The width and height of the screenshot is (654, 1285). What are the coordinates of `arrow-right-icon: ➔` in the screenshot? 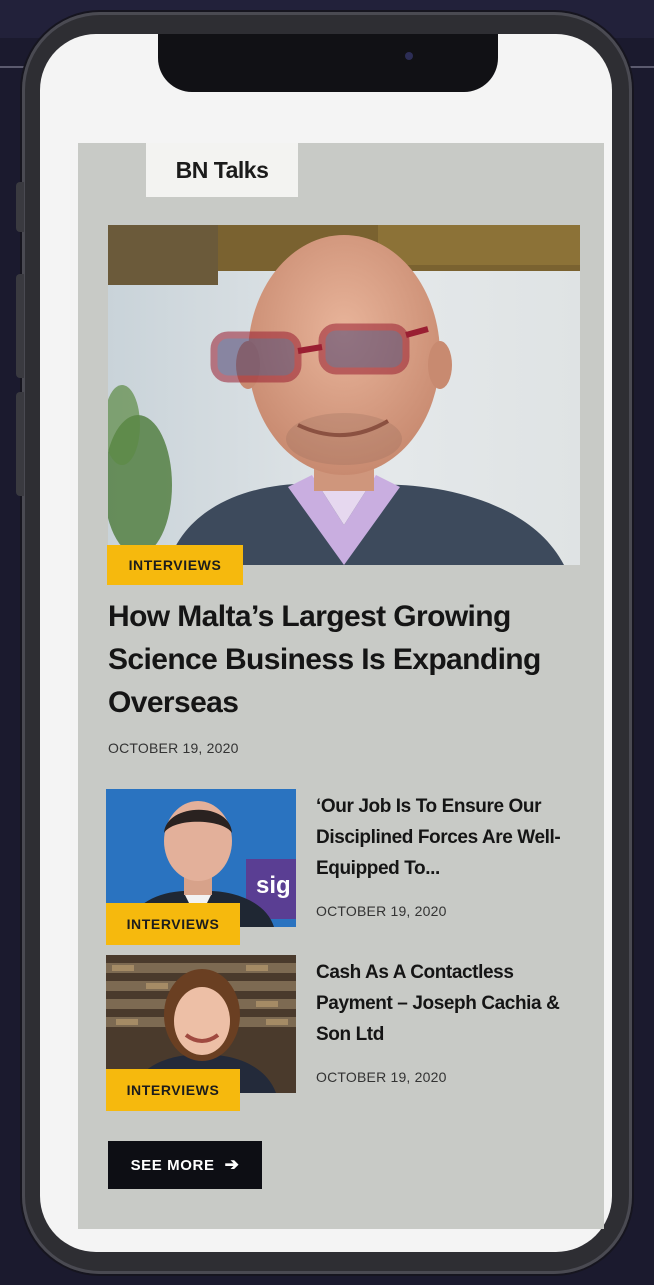 It's located at (232, 1164).